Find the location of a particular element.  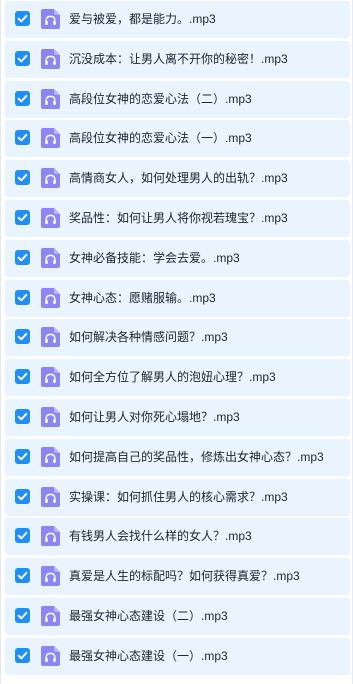

file-name: 女神必备技能：学会去爱。.mp3 is located at coordinates (154, 258).